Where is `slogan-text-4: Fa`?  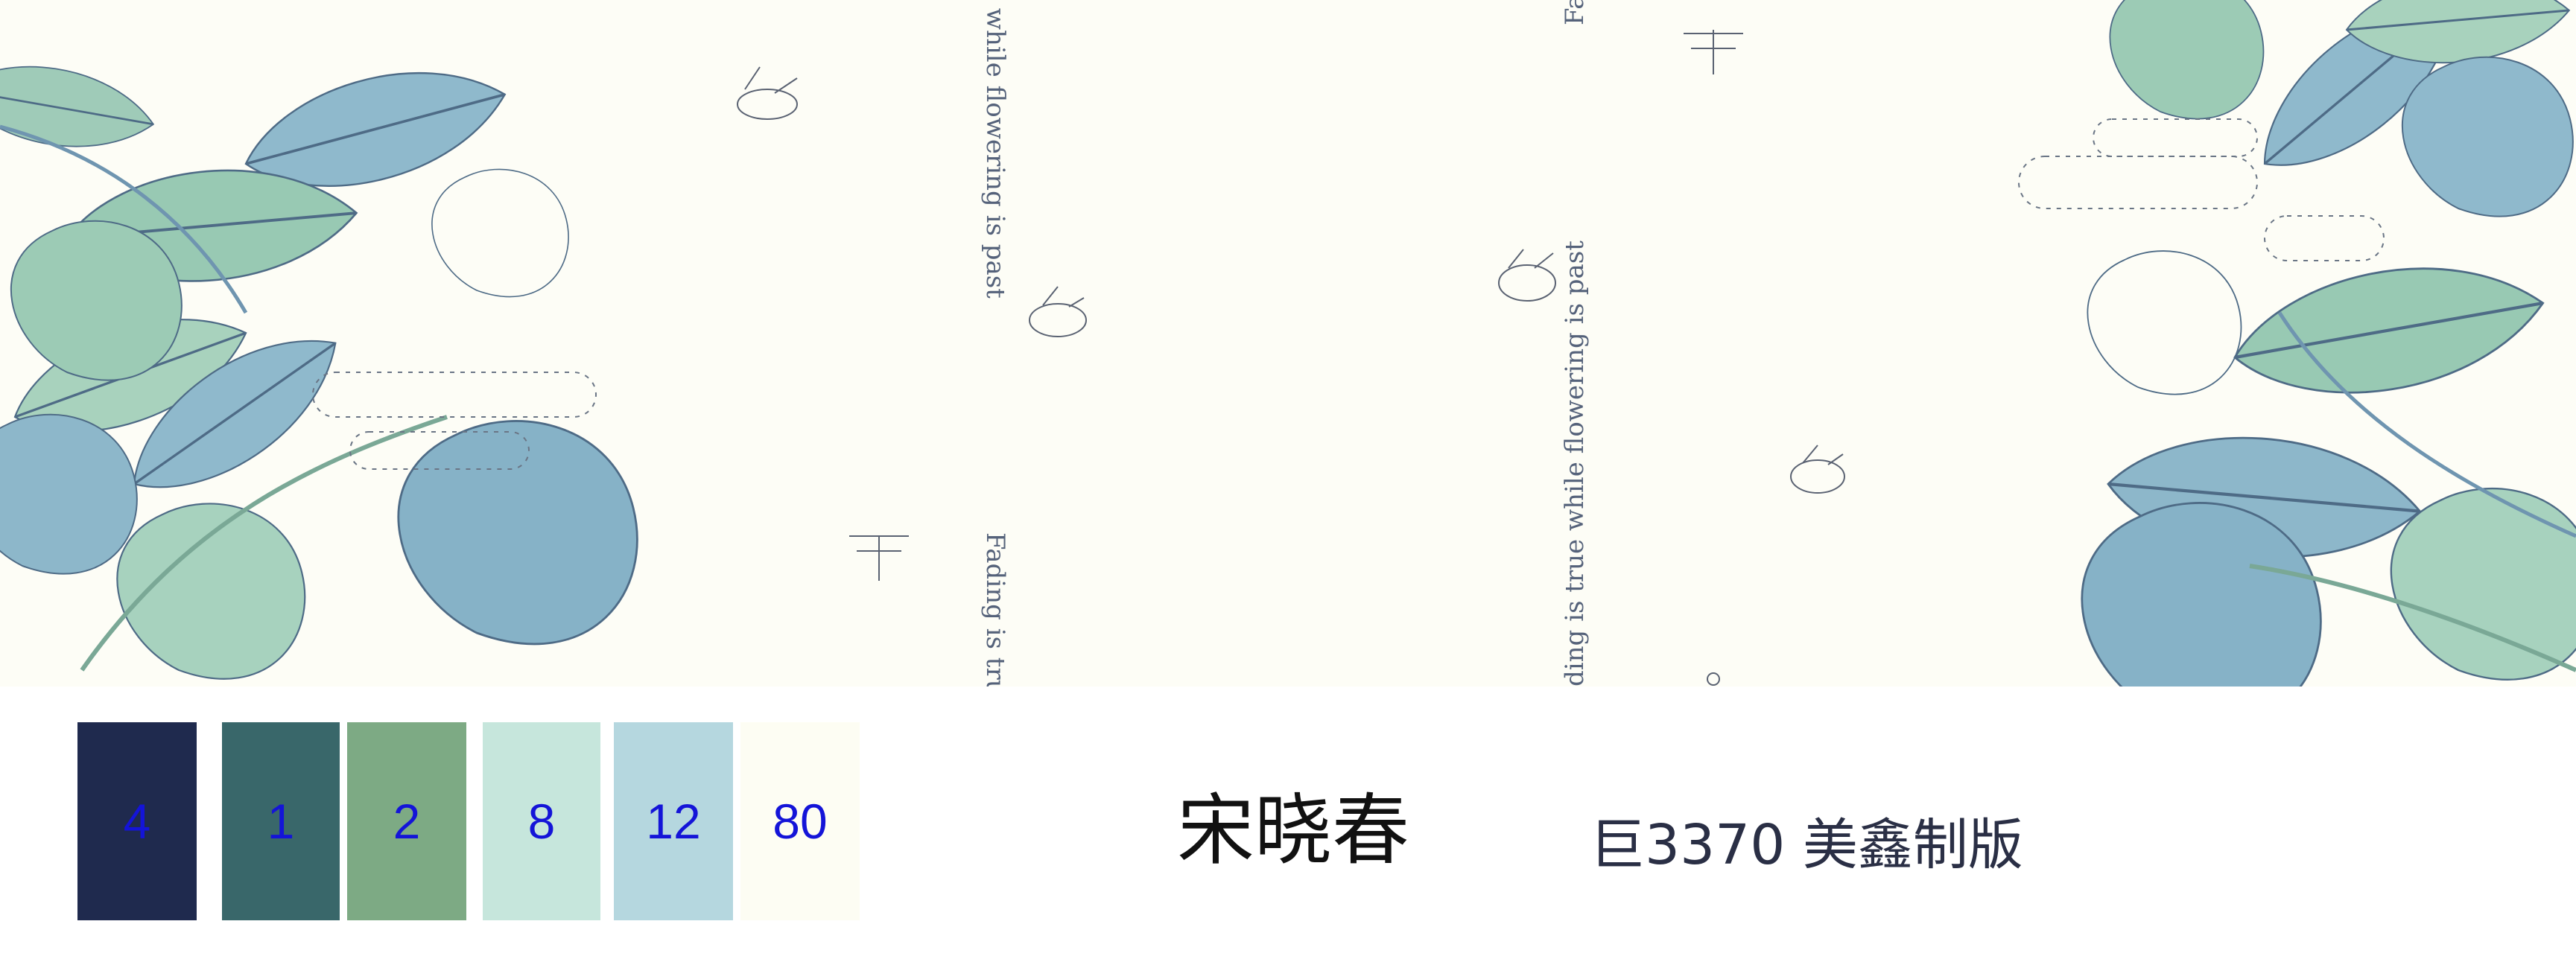 slogan-text-4: Fa is located at coordinates (1575, 12).